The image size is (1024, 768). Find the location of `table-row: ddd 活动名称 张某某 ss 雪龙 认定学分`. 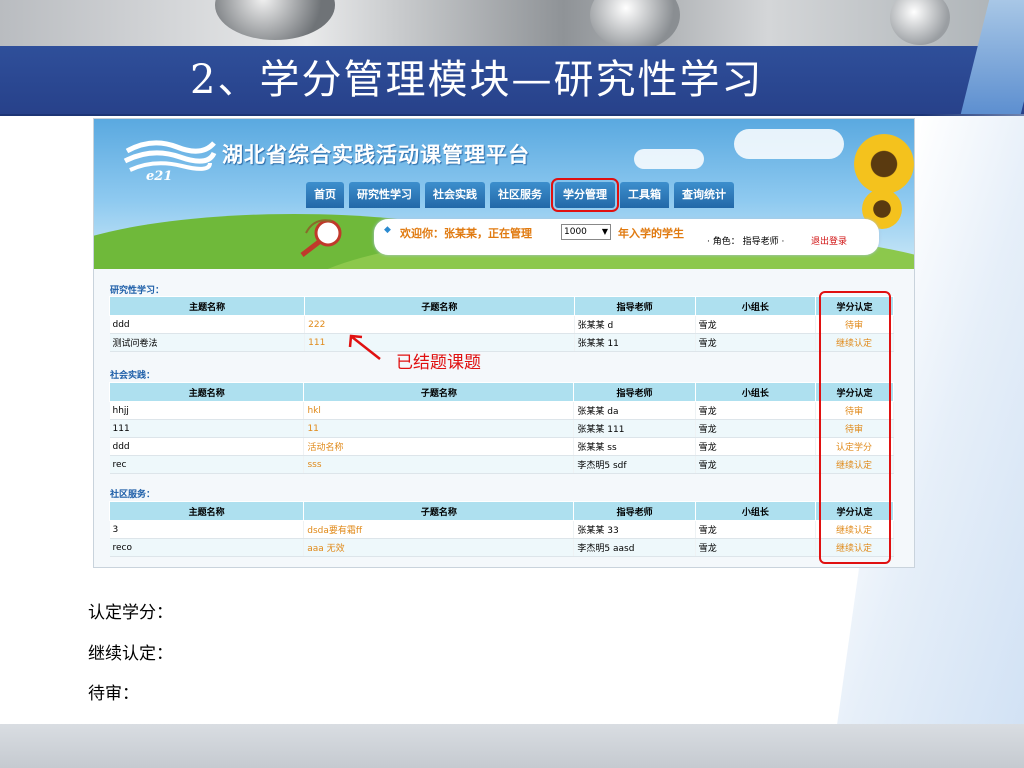

table-row: ddd 活动名称 张某某 ss 雪龙 认定学分 is located at coordinates (501, 446).